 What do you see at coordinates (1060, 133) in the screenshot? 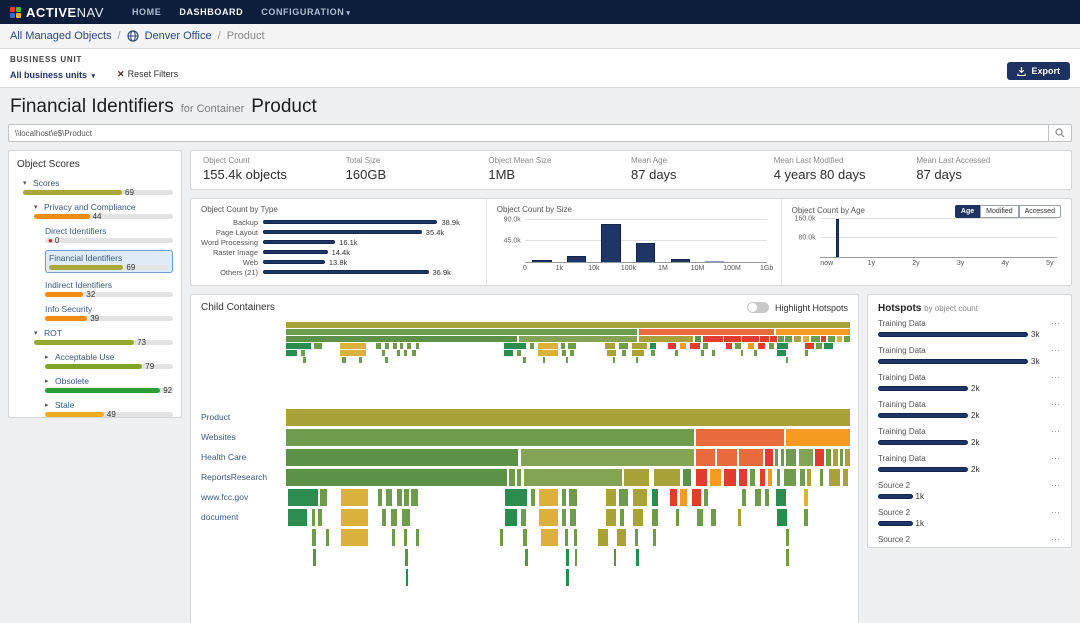
I see `search-button` at bounding box center [1060, 133].